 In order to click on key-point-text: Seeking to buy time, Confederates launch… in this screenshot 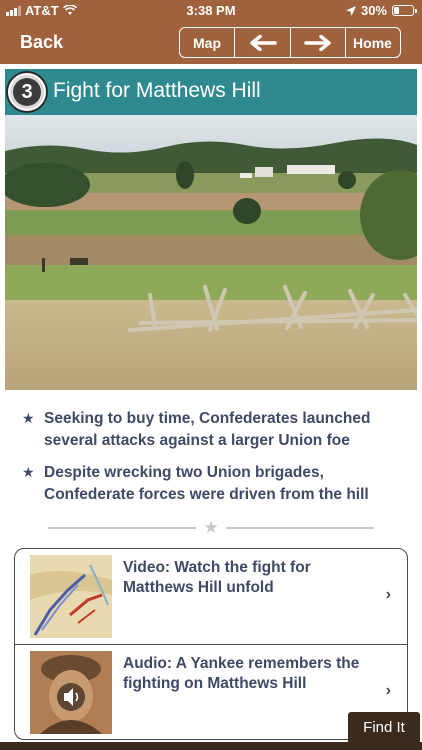, I will do `click(207, 429)`.